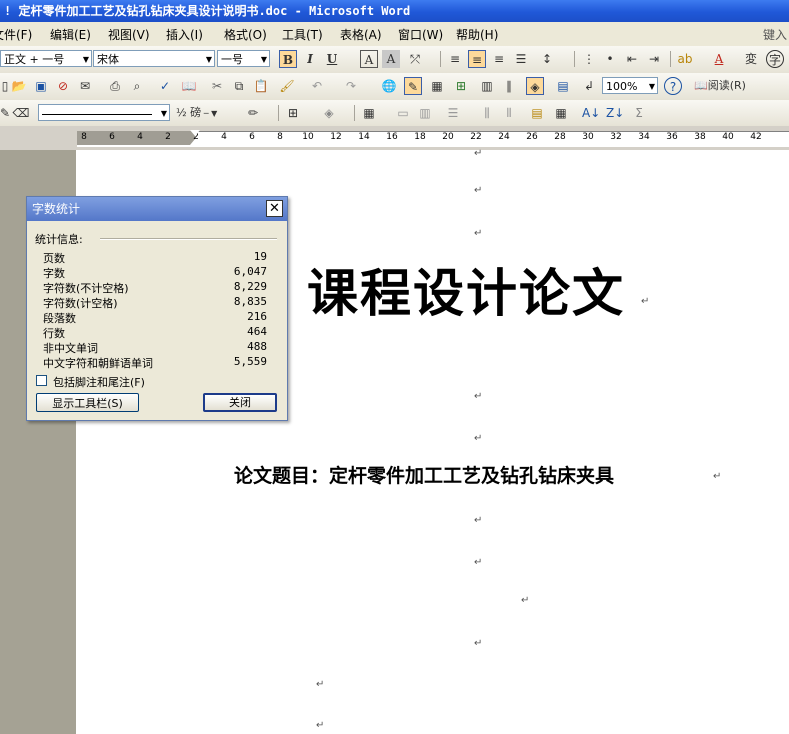 The width and height of the screenshot is (789, 734). What do you see at coordinates (639, 113) in the screenshot?
I see `autosum-icon: Σ` at bounding box center [639, 113].